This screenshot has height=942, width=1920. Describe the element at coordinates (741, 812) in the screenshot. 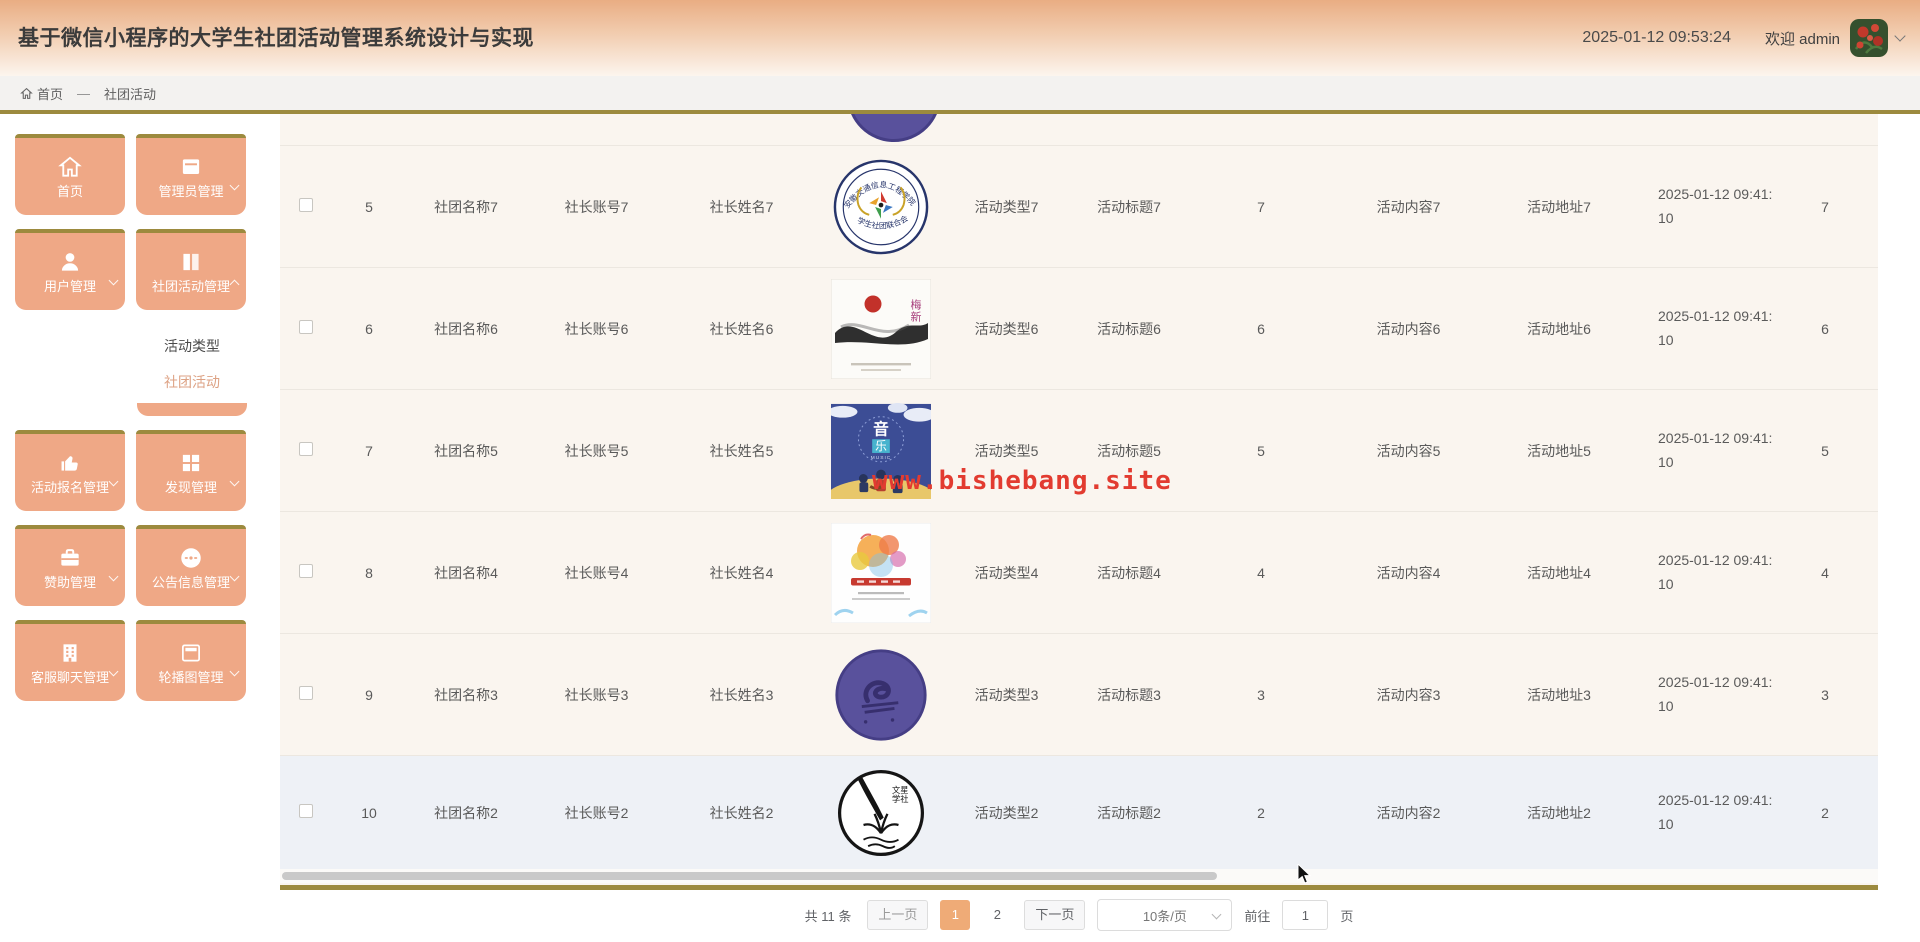

I see `cell-leader-name: 社长姓名2` at that location.